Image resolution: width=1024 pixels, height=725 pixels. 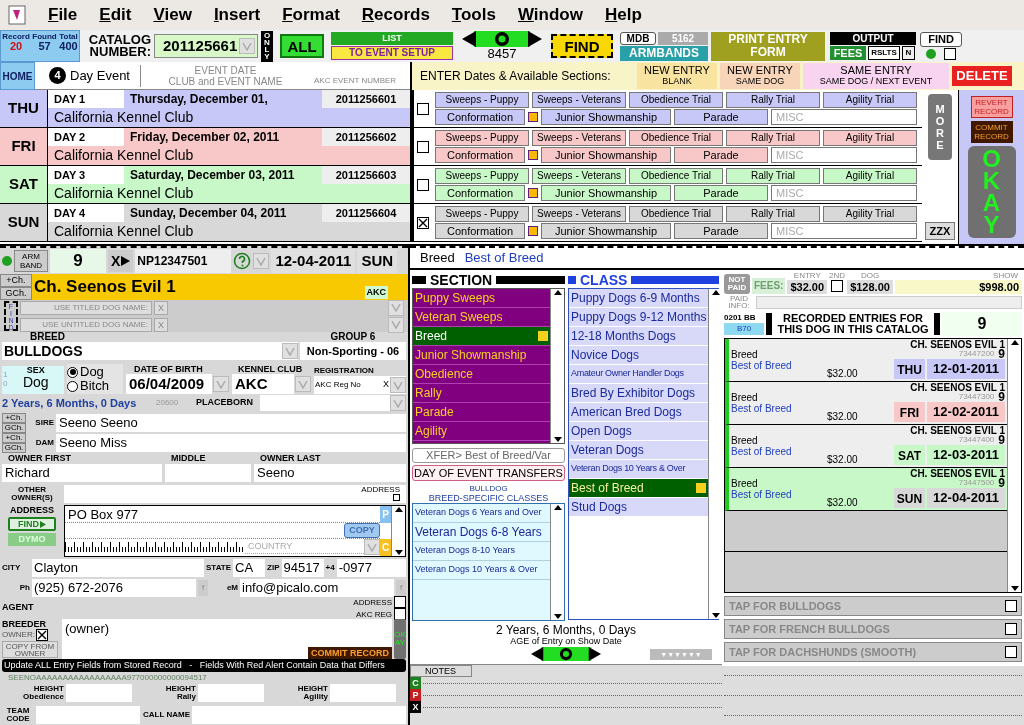 What do you see at coordinates (302, 46) in the screenshot?
I see `all-button: ALL` at bounding box center [302, 46].